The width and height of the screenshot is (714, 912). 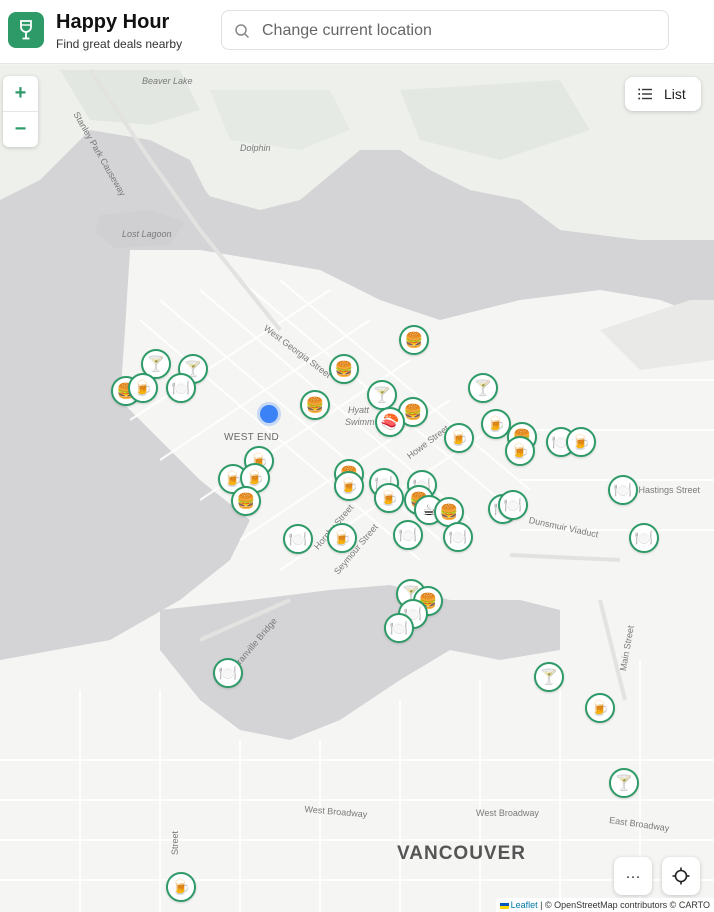 I want to click on search-icon, so click(x=242, y=31).